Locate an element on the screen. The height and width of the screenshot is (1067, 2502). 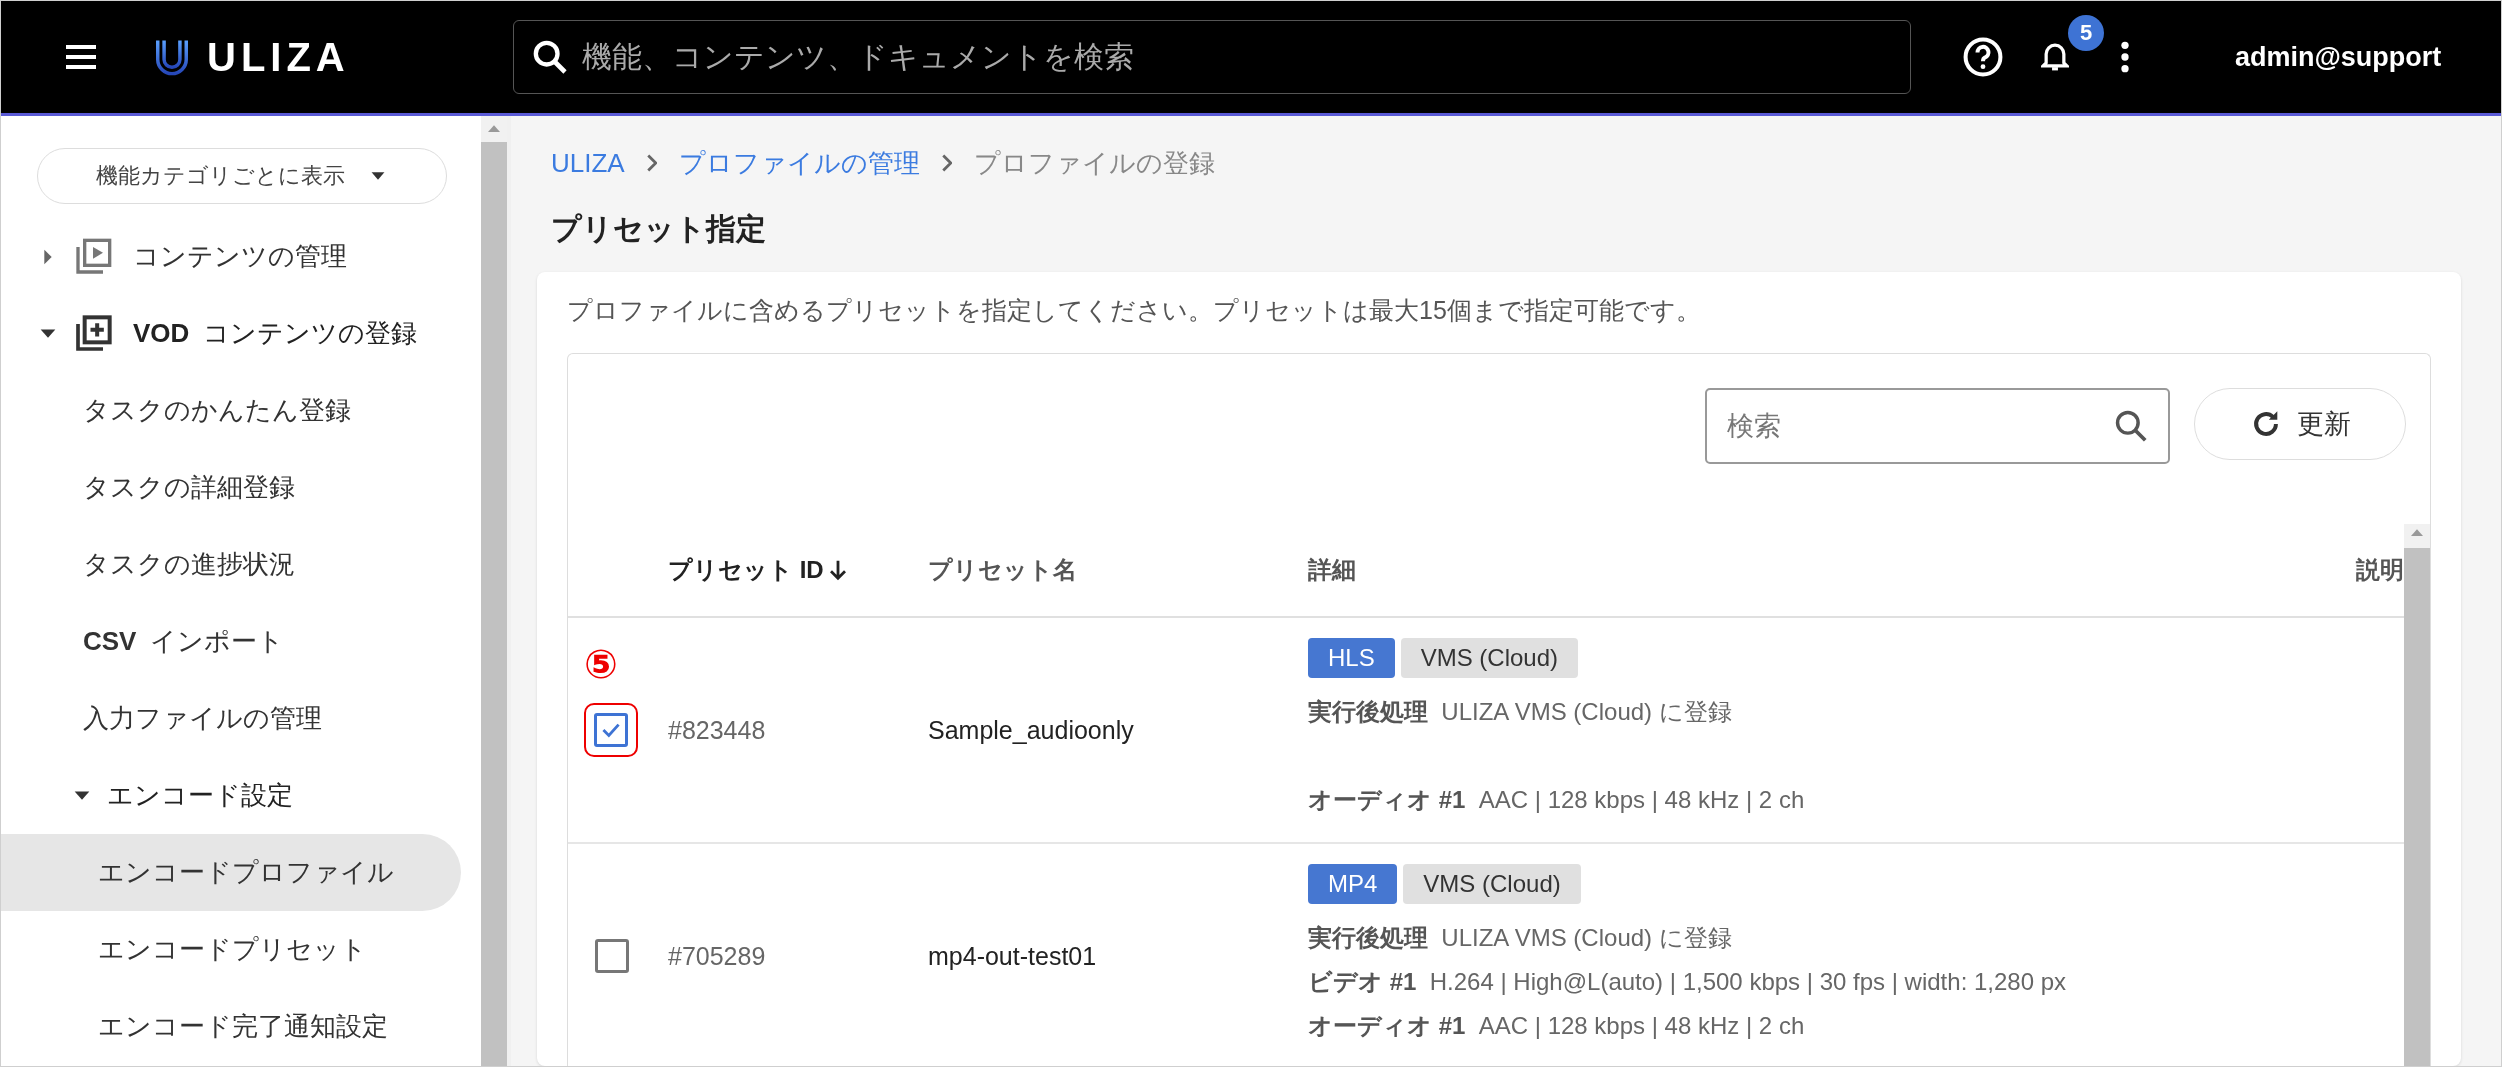
notification-badge: 5 is located at coordinates (2086, 33).